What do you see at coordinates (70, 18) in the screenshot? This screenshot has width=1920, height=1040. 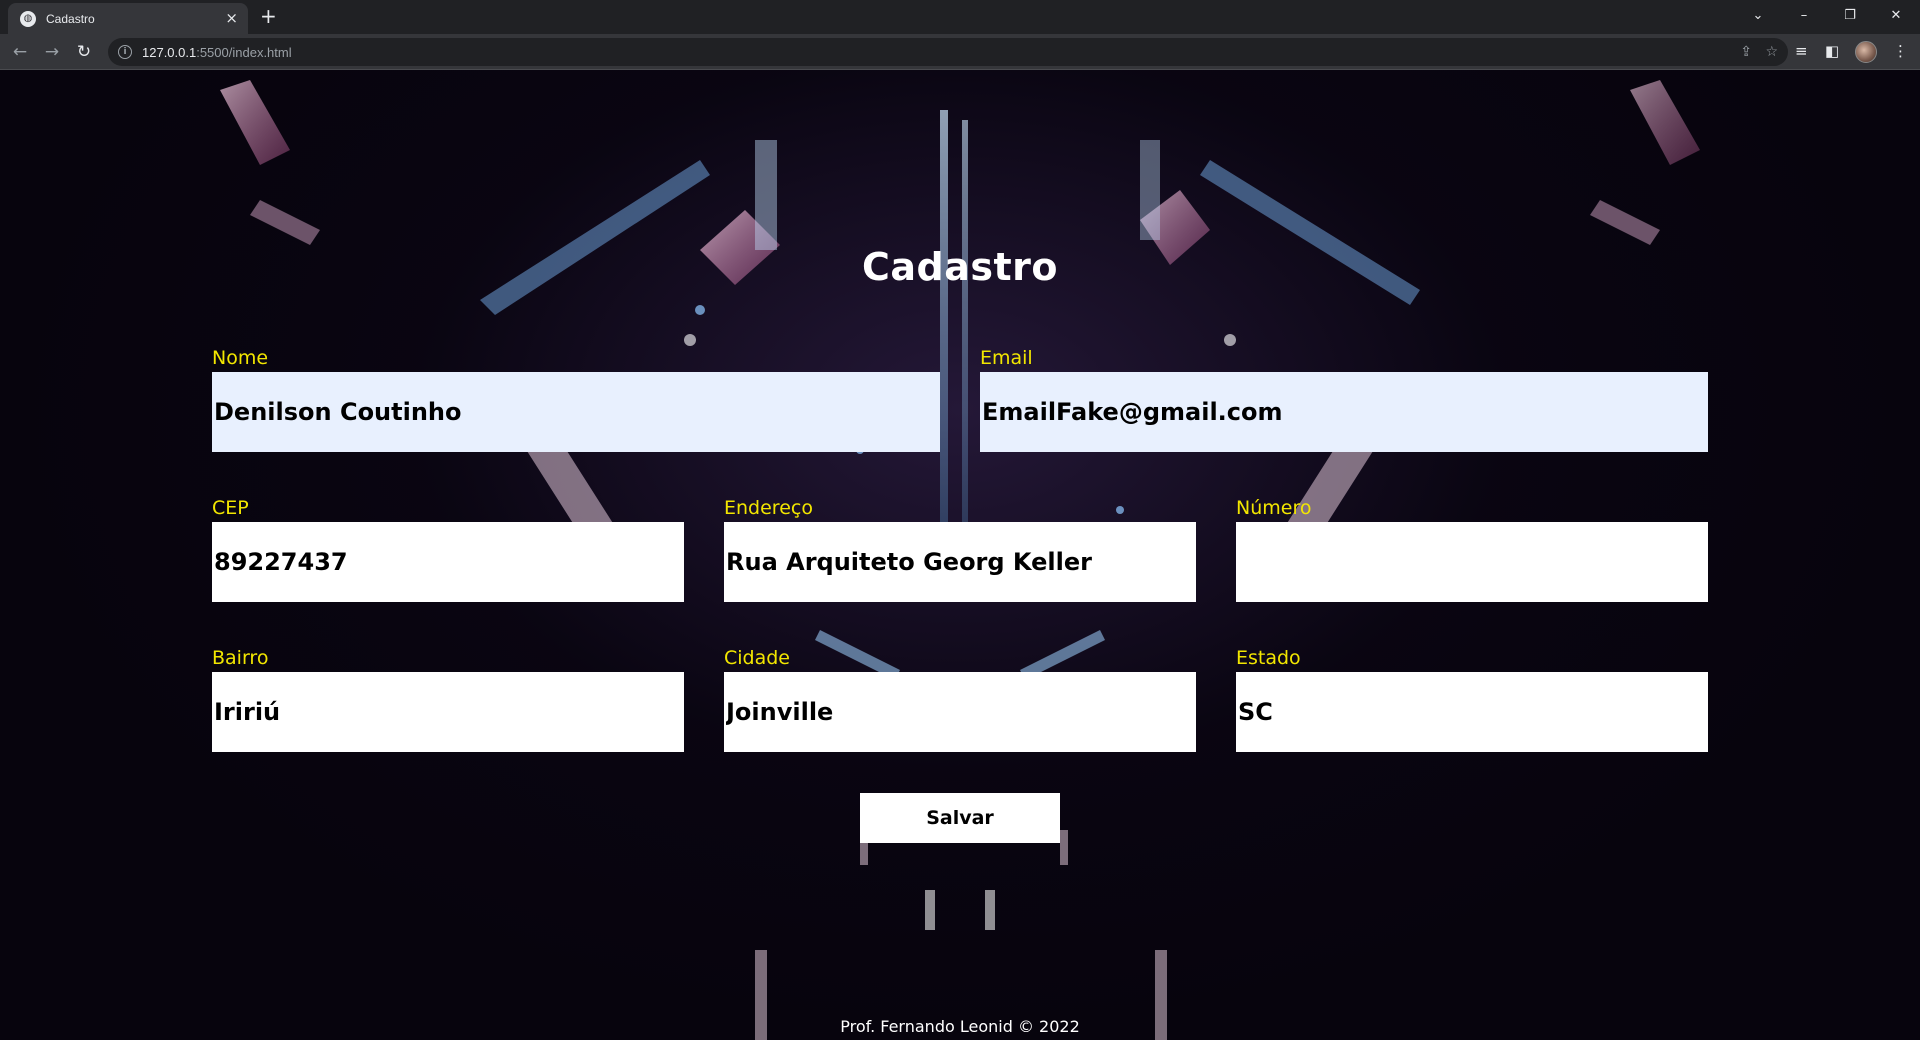 I see `tab-title: Cadastro` at bounding box center [70, 18].